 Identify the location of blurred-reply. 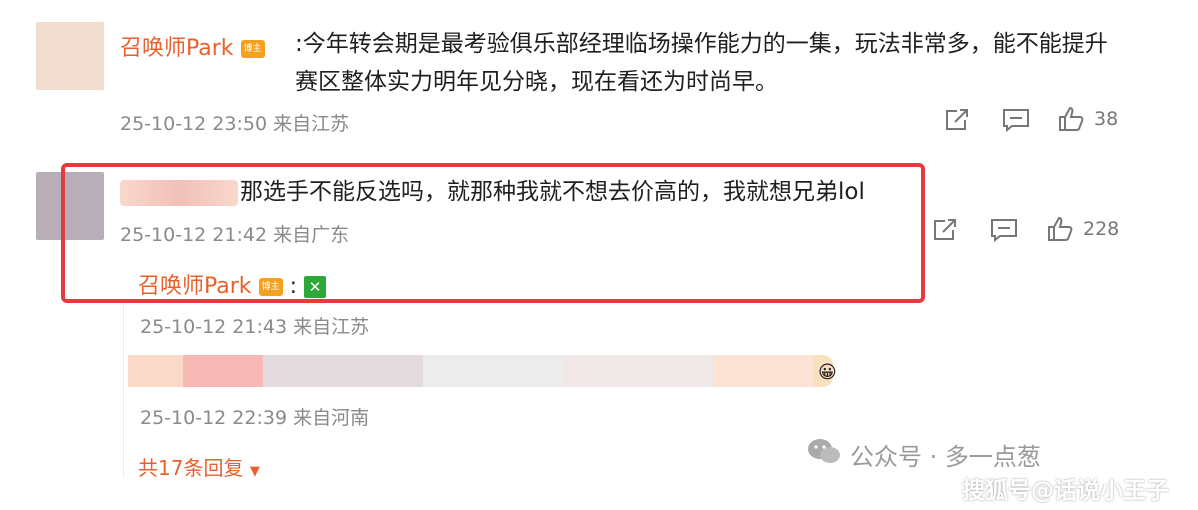
(480, 371).